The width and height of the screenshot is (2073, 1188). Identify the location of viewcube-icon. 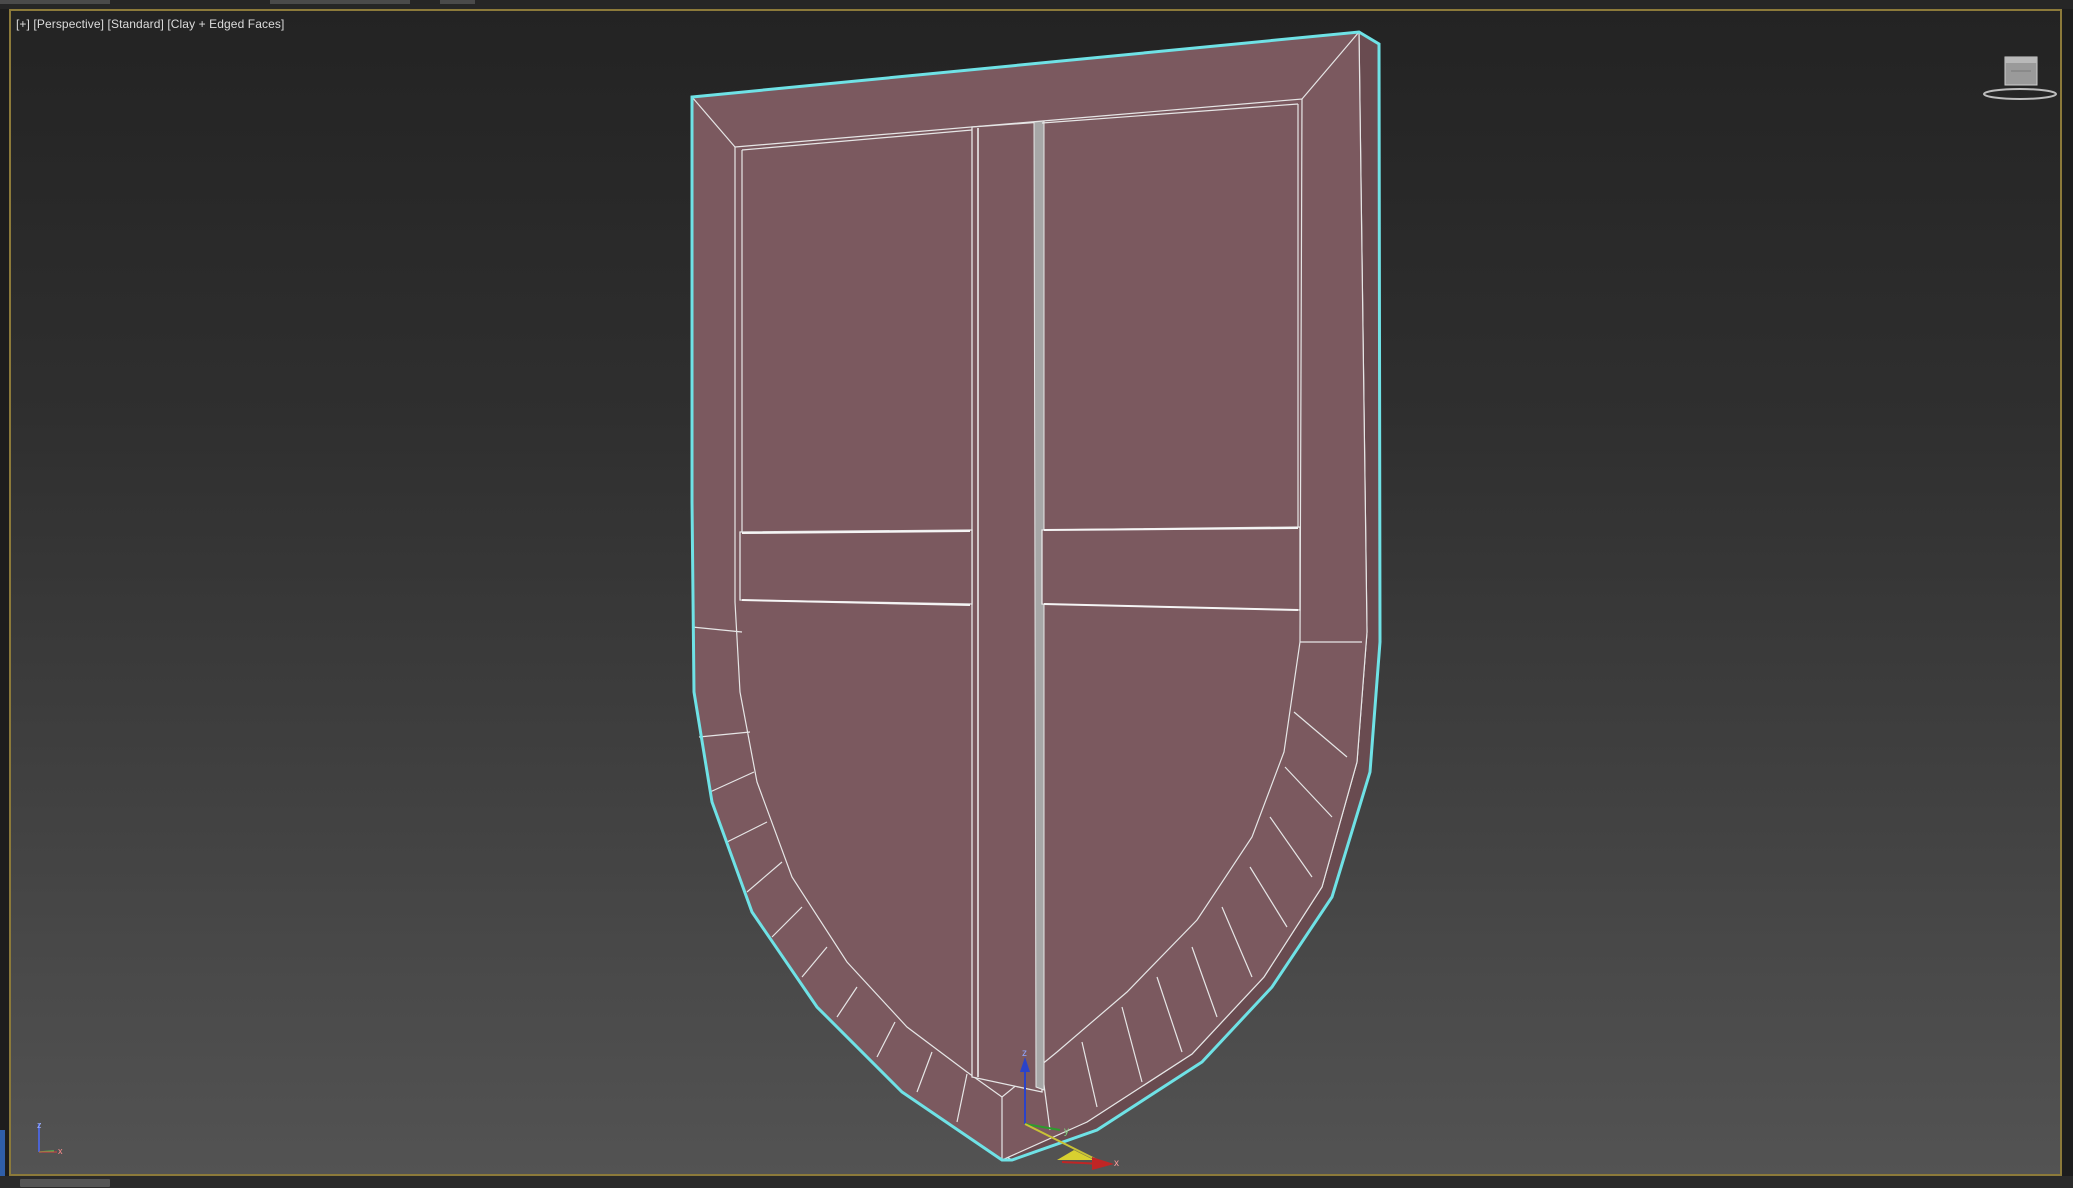
(2018, 79).